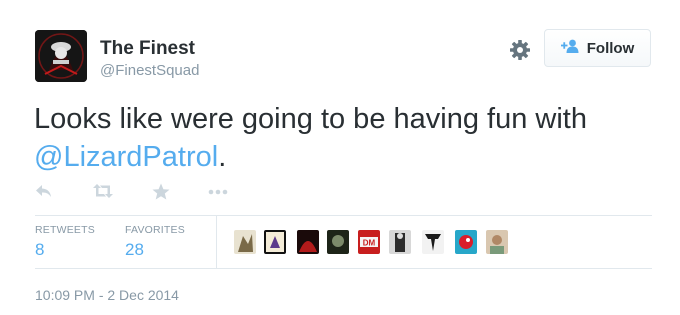 Image resolution: width=680 pixels, height=315 pixels. Describe the element at coordinates (155, 230) in the screenshot. I see `favorites-label: FAVORITES` at that location.